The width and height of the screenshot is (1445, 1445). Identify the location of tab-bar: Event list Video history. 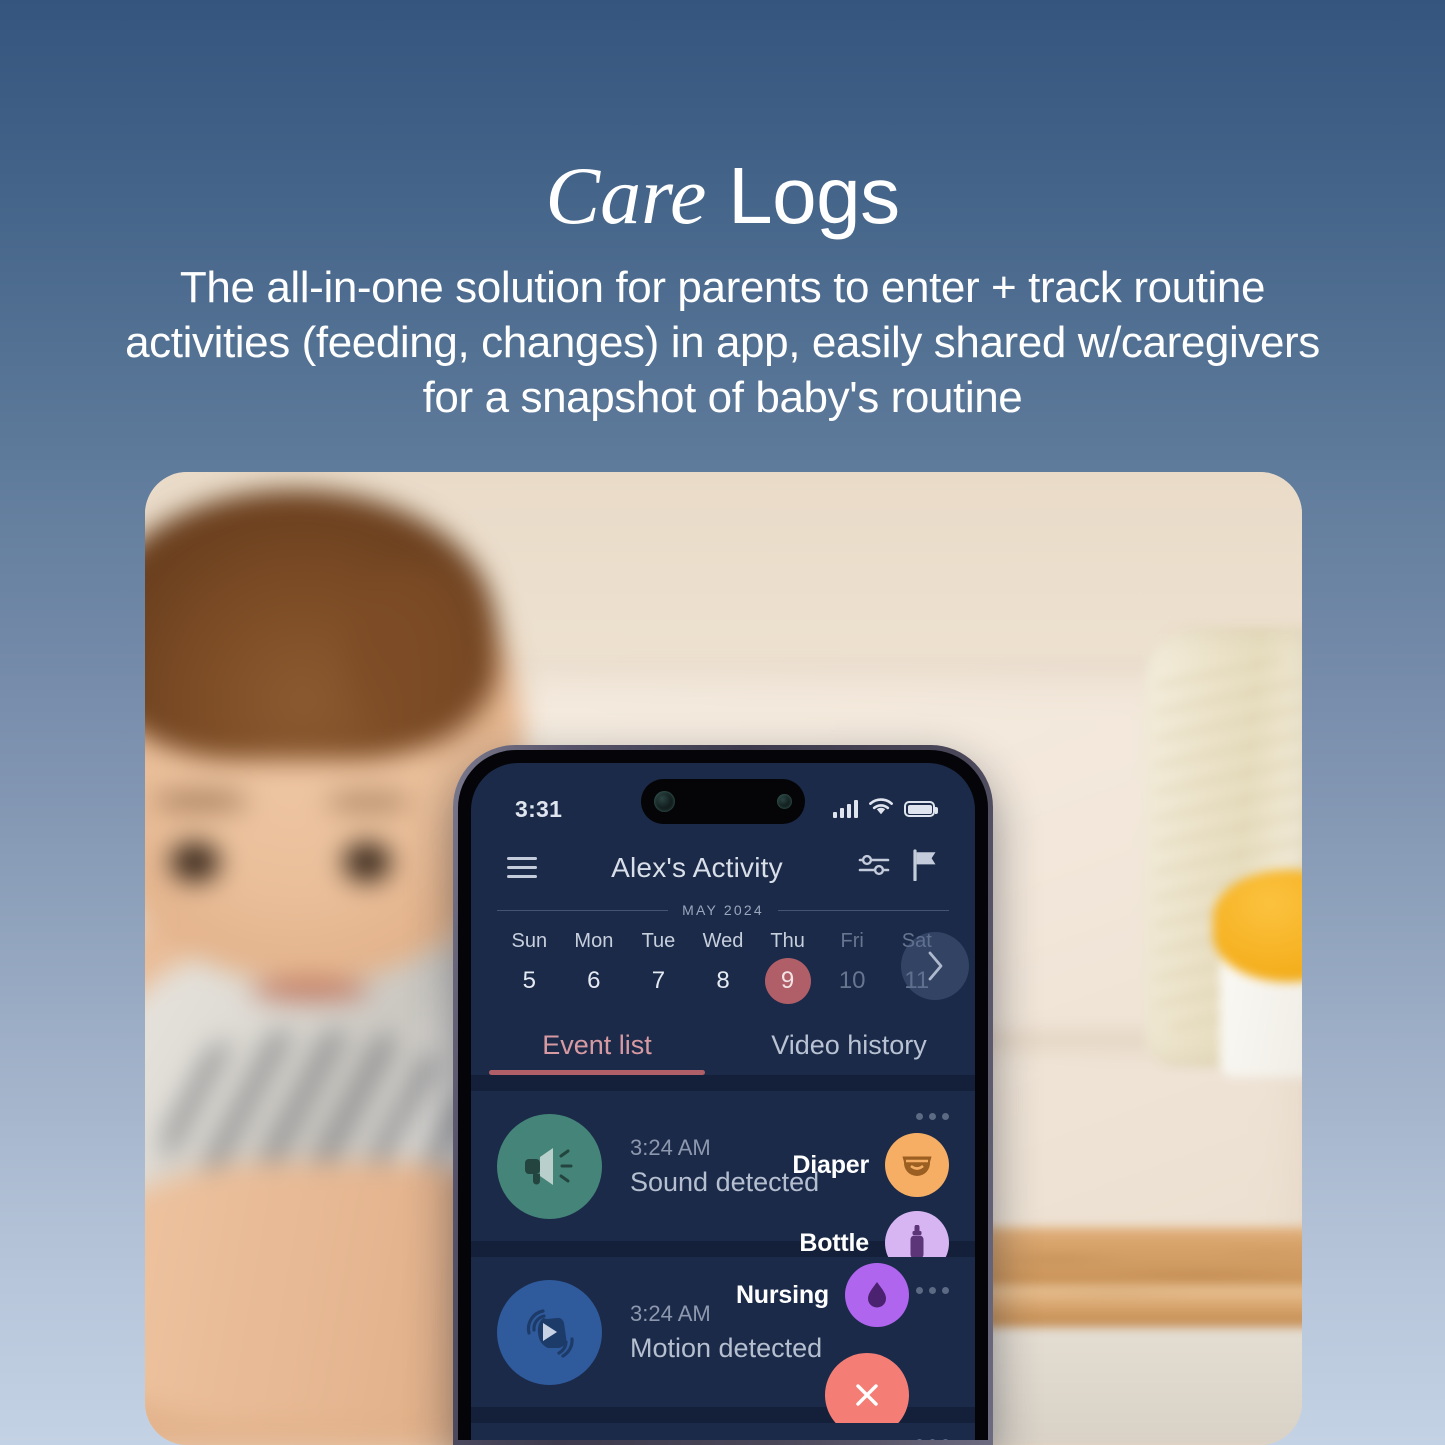
(723, 1044).